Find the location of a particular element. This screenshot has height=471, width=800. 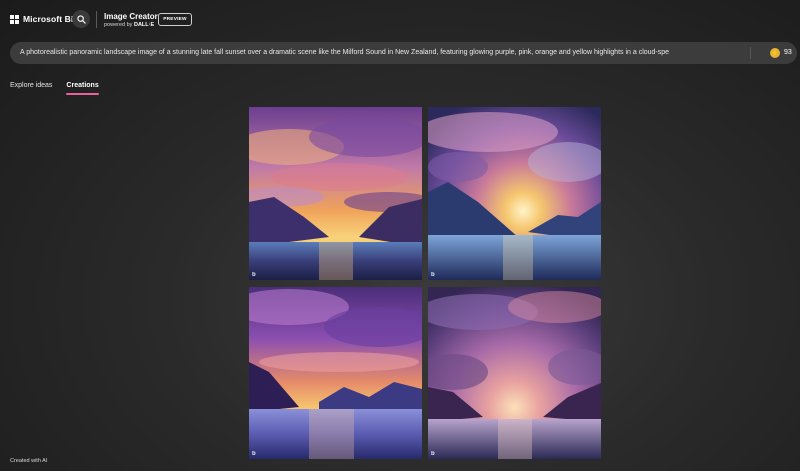

header-divider is located at coordinates (96, 19).